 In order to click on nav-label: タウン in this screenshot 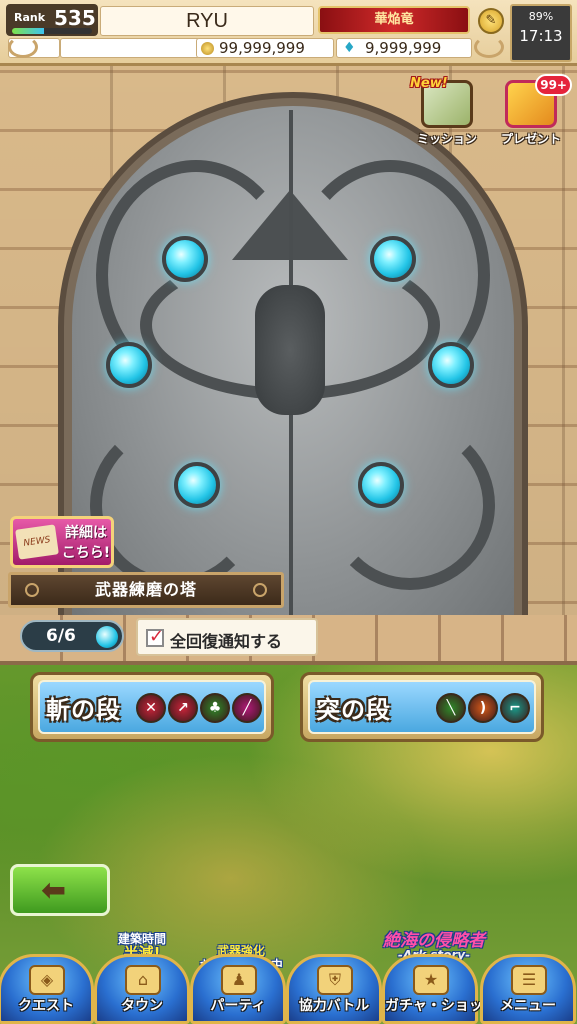, I will do `click(142, 1006)`.